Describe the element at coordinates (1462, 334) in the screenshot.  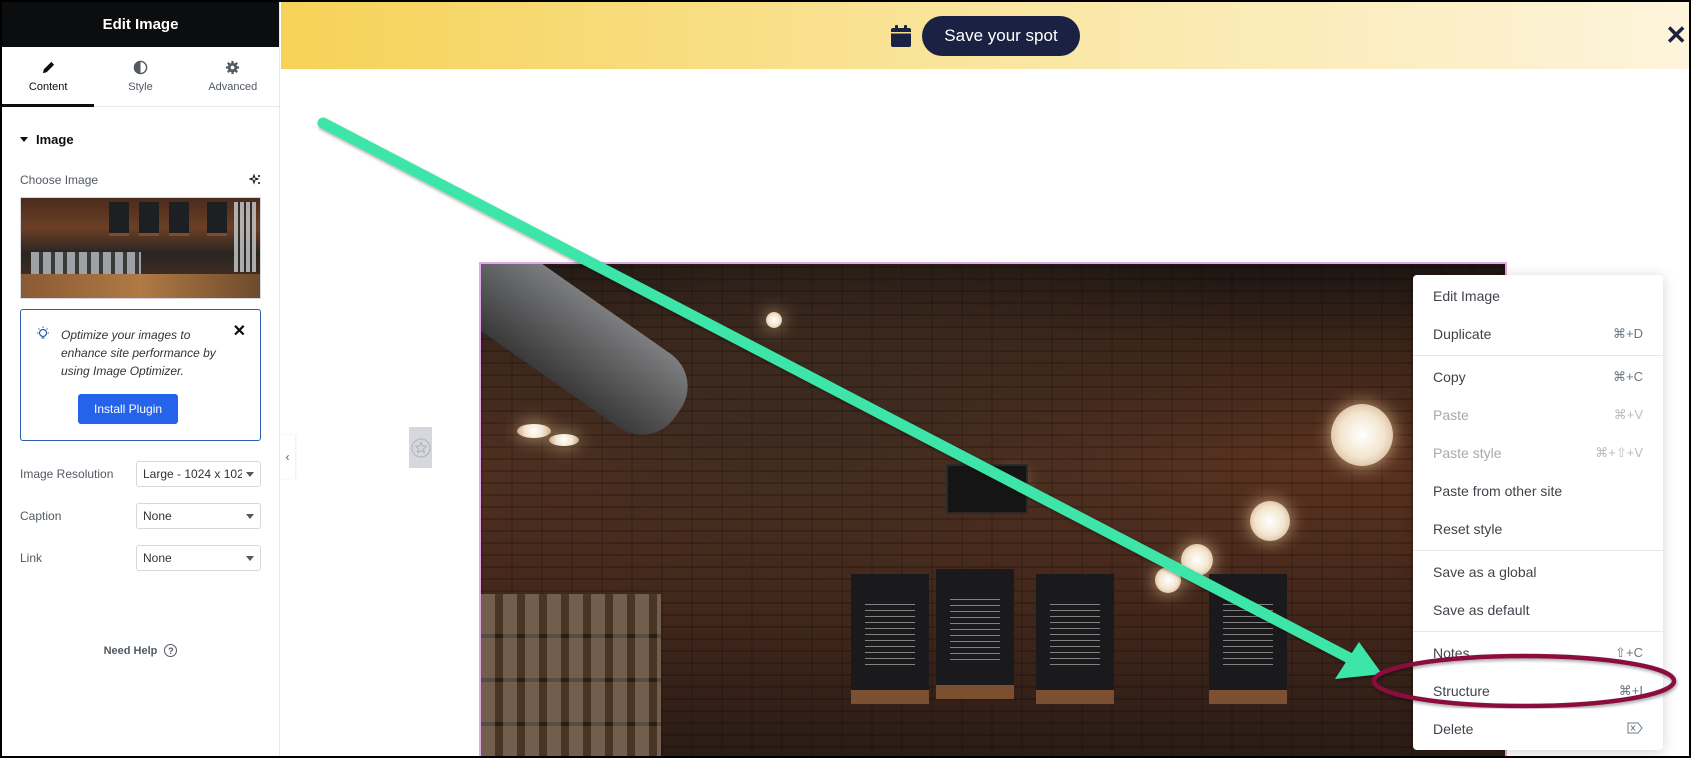
I see `menu-label: Duplicate` at that location.